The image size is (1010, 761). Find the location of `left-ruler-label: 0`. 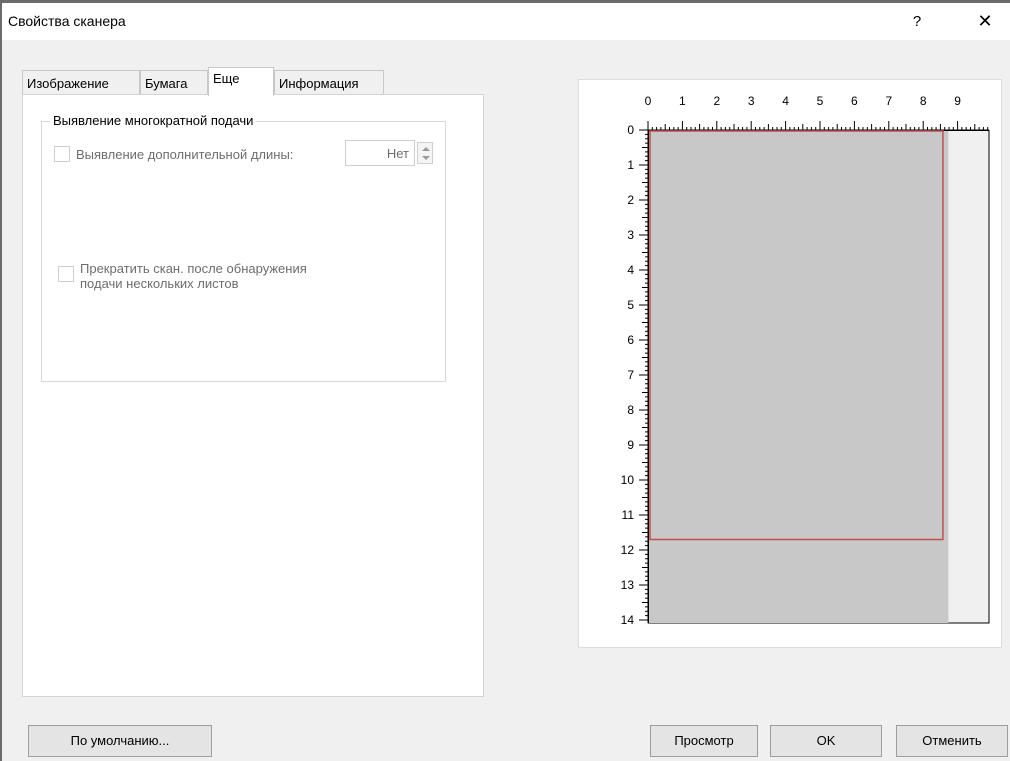

left-ruler-label: 0 is located at coordinates (630, 130).